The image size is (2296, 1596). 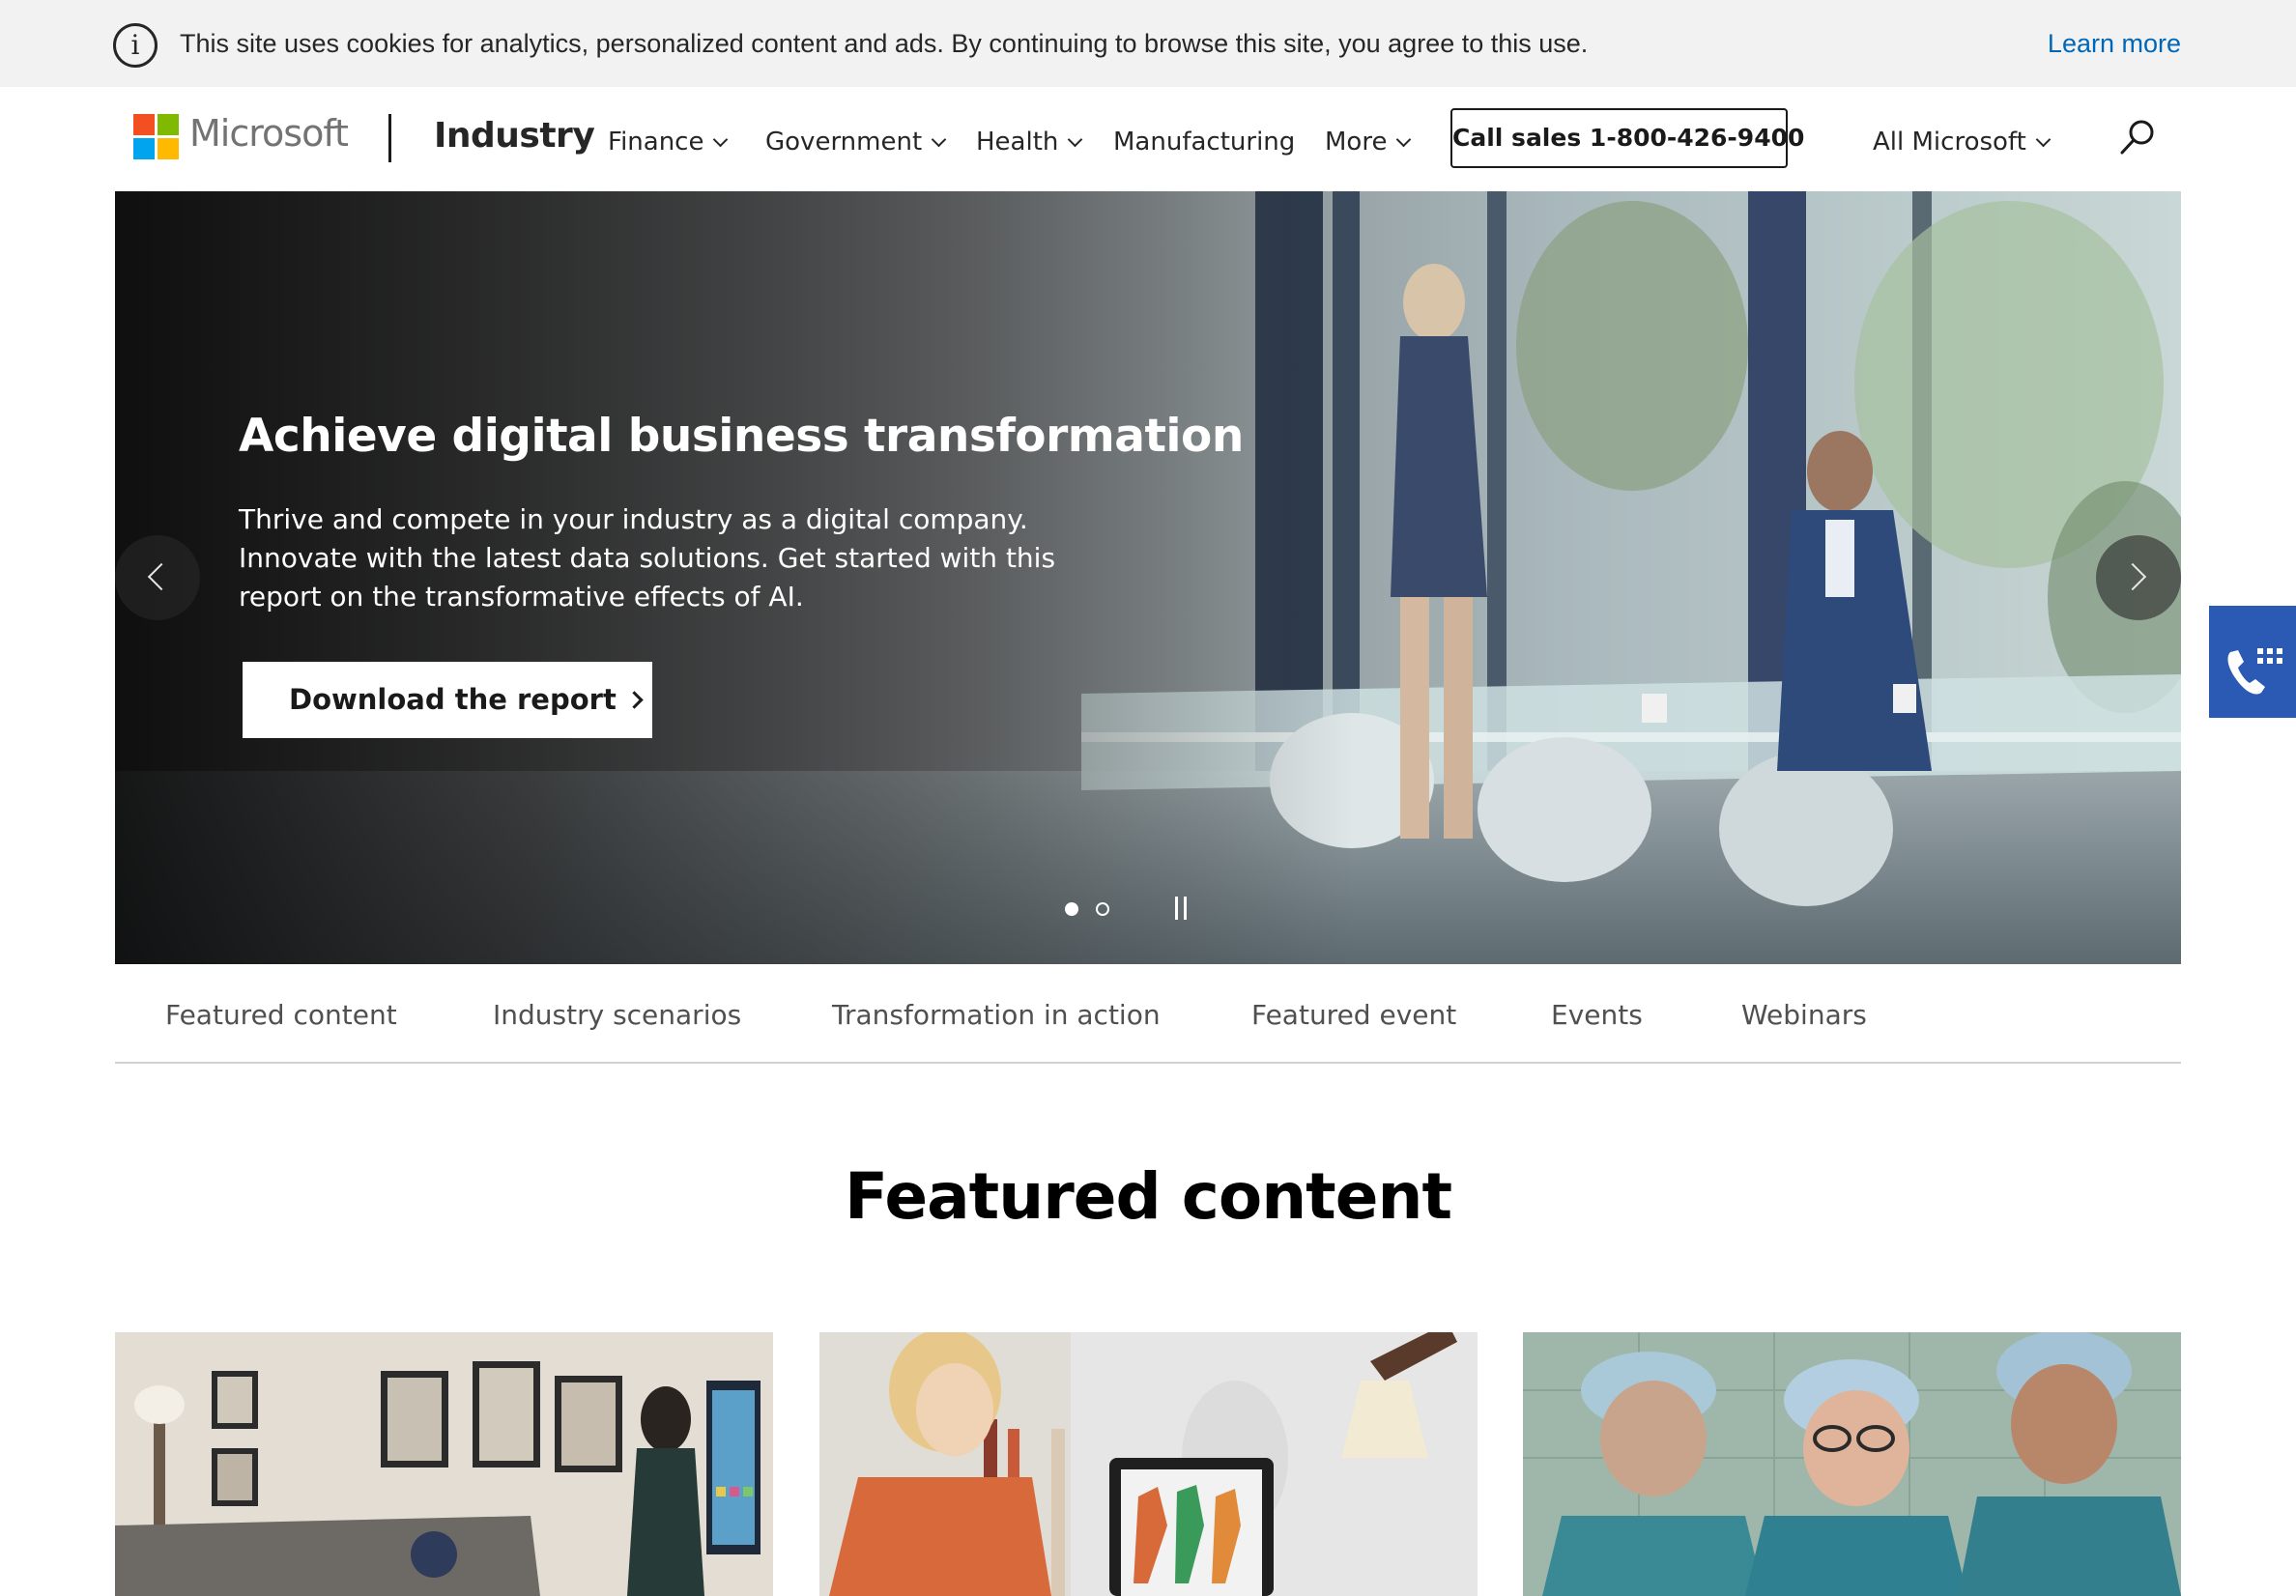 I want to click on card-image-retail-showroom, so click(x=444, y=1464).